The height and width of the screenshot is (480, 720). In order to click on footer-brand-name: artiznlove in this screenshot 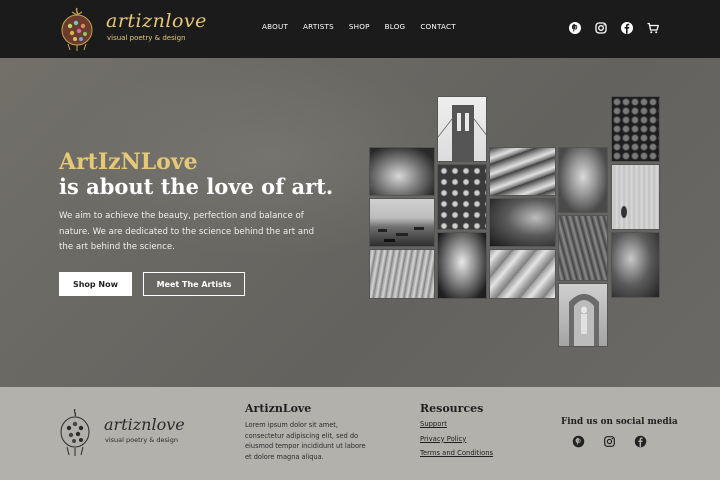, I will do `click(144, 424)`.